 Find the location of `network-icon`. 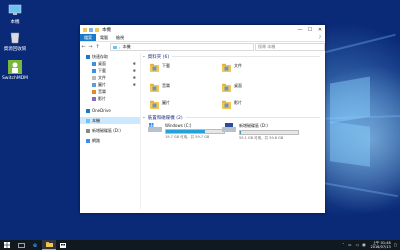

network-icon is located at coordinates (88, 140).